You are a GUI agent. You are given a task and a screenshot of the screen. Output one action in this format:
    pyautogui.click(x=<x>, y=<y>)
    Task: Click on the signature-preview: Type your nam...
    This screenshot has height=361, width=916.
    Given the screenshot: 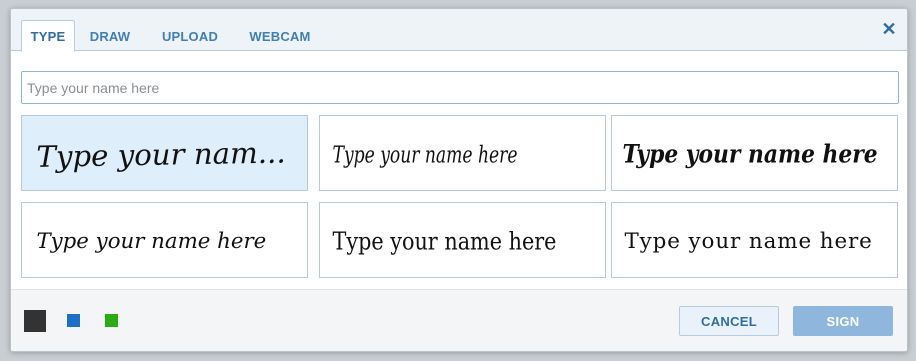 What is the action you would take?
    pyautogui.click(x=161, y=155)
    